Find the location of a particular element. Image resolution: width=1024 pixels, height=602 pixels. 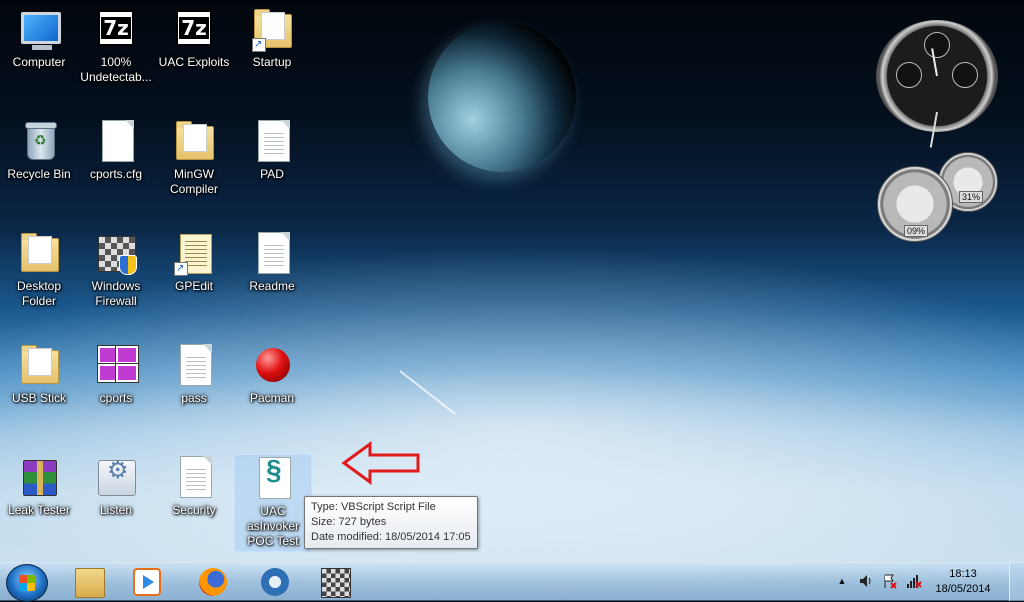

ram-percent-label: 31% is located at coordinates (971, 197).